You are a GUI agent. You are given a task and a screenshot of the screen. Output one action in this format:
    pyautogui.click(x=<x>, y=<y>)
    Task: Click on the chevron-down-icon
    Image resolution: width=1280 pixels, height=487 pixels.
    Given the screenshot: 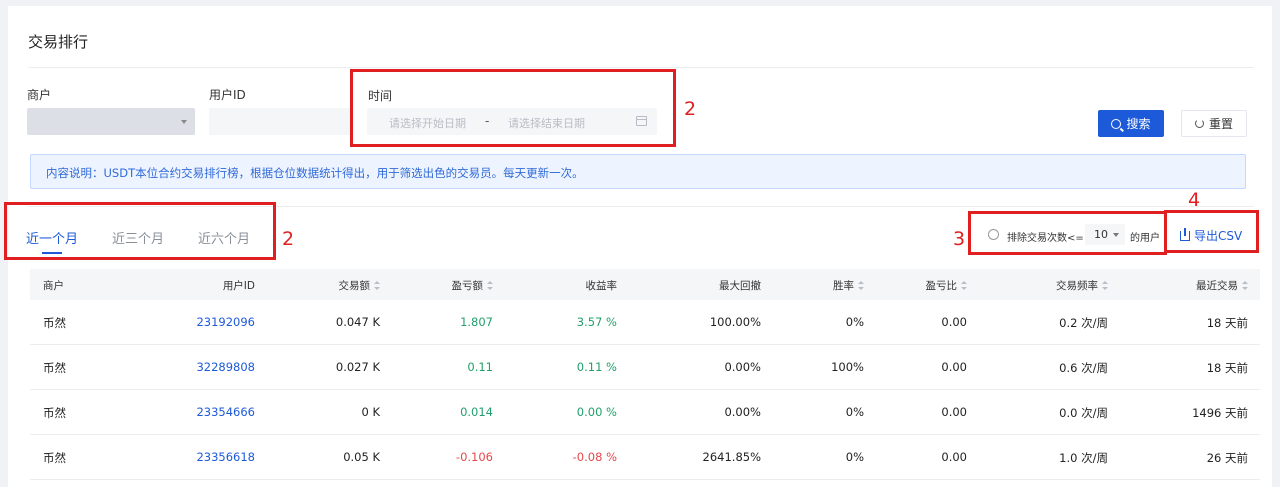 What is the action you would take?
    pyautogui.click(x=184, y=122)
    